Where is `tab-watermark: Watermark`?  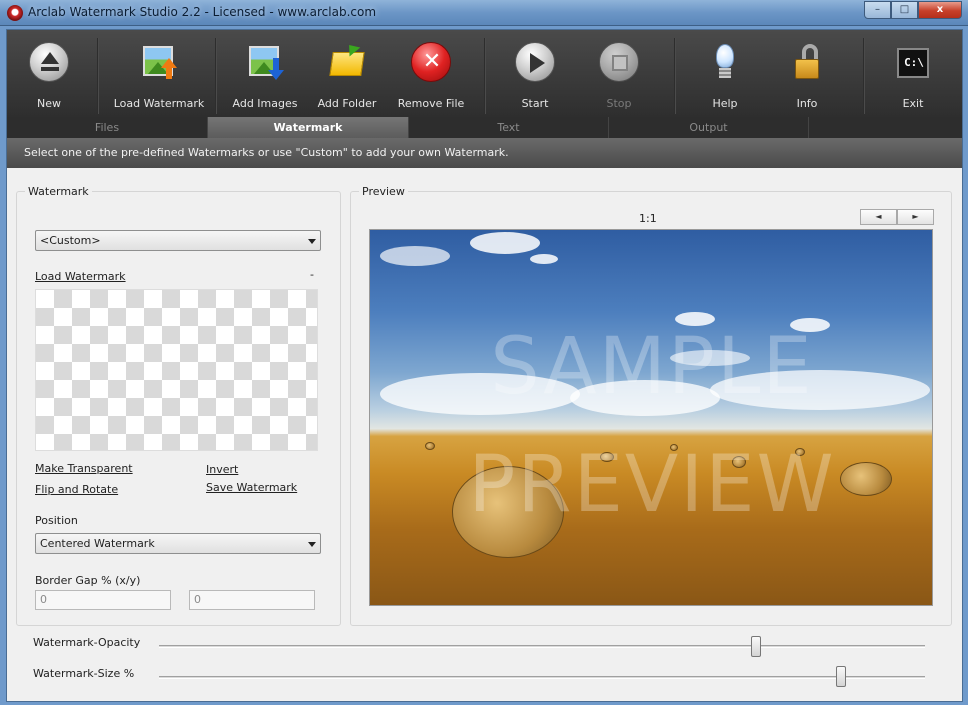
tab-watermark: Watermark is located at coordinates (308, 127).